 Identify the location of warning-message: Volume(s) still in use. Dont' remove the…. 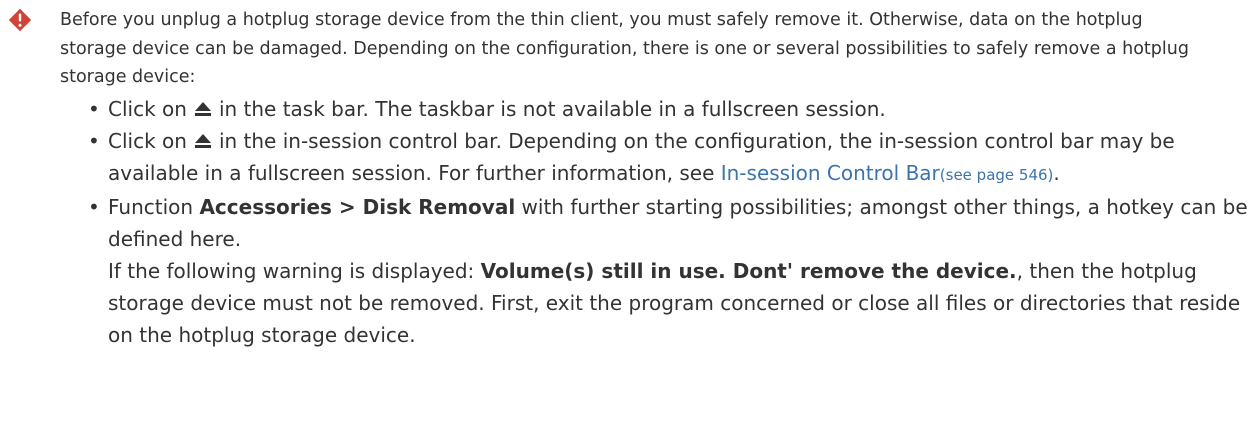
(748, 270).